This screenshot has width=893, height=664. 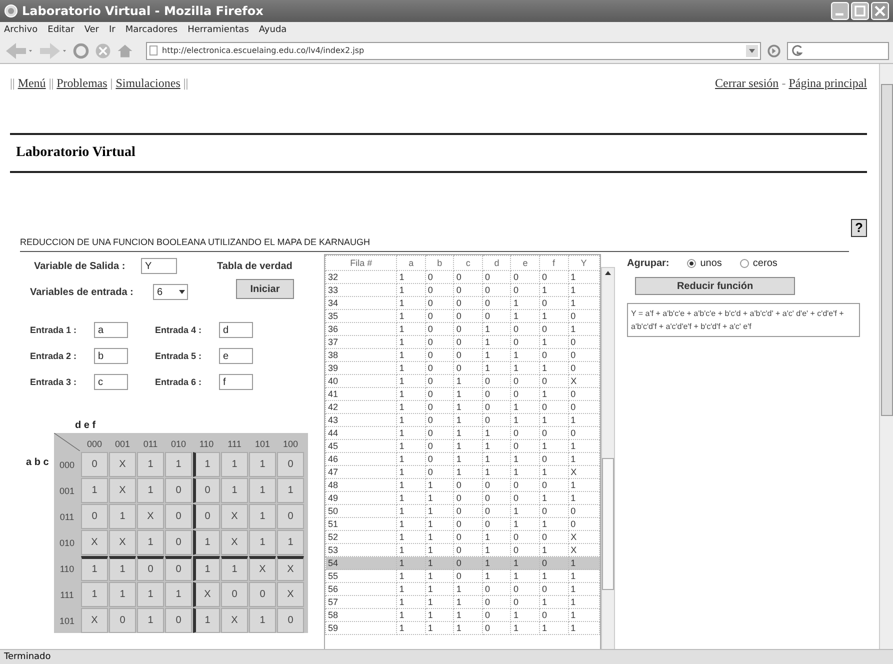 What do you see at coordinates (463, 316) in the screenshot?
I see `table-row: 35 1 0 0 0 1 1 0` at bounding box center [463, 316].